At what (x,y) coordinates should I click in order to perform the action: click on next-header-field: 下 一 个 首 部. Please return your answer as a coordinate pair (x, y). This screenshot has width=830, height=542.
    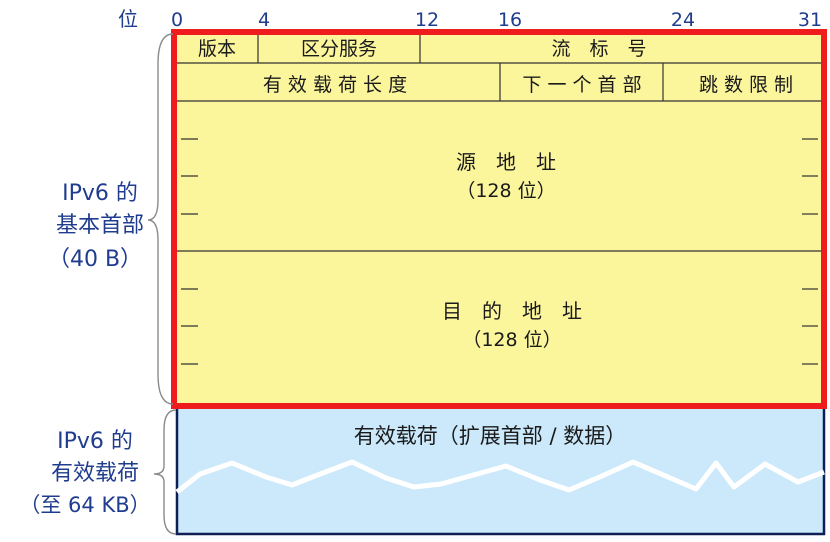
    Looking at the image, I should click on (581, 85).